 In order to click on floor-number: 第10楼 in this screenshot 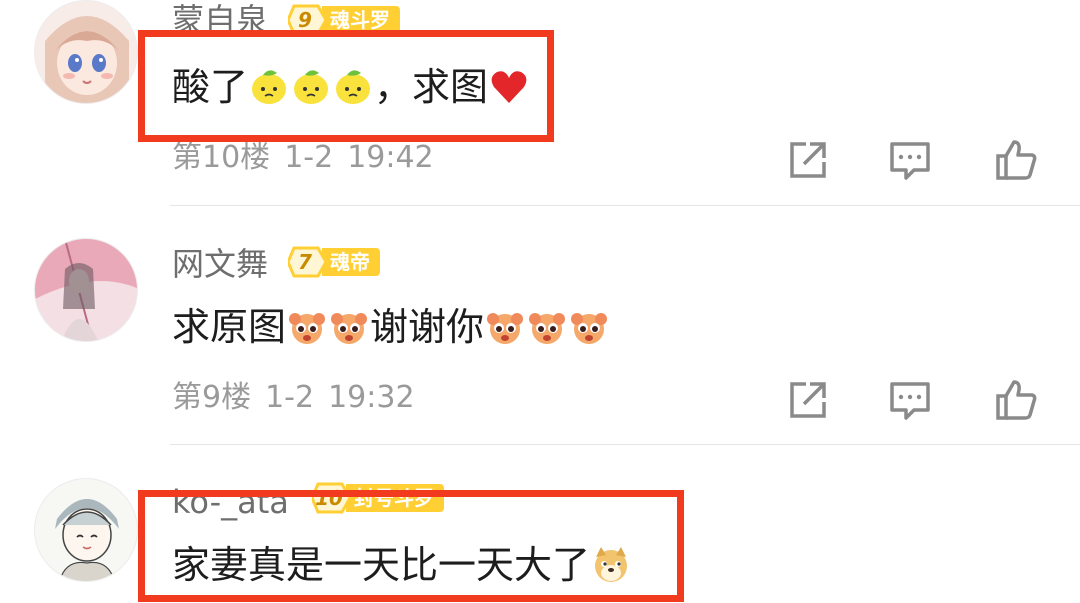, I will do `click(221, 157)`.